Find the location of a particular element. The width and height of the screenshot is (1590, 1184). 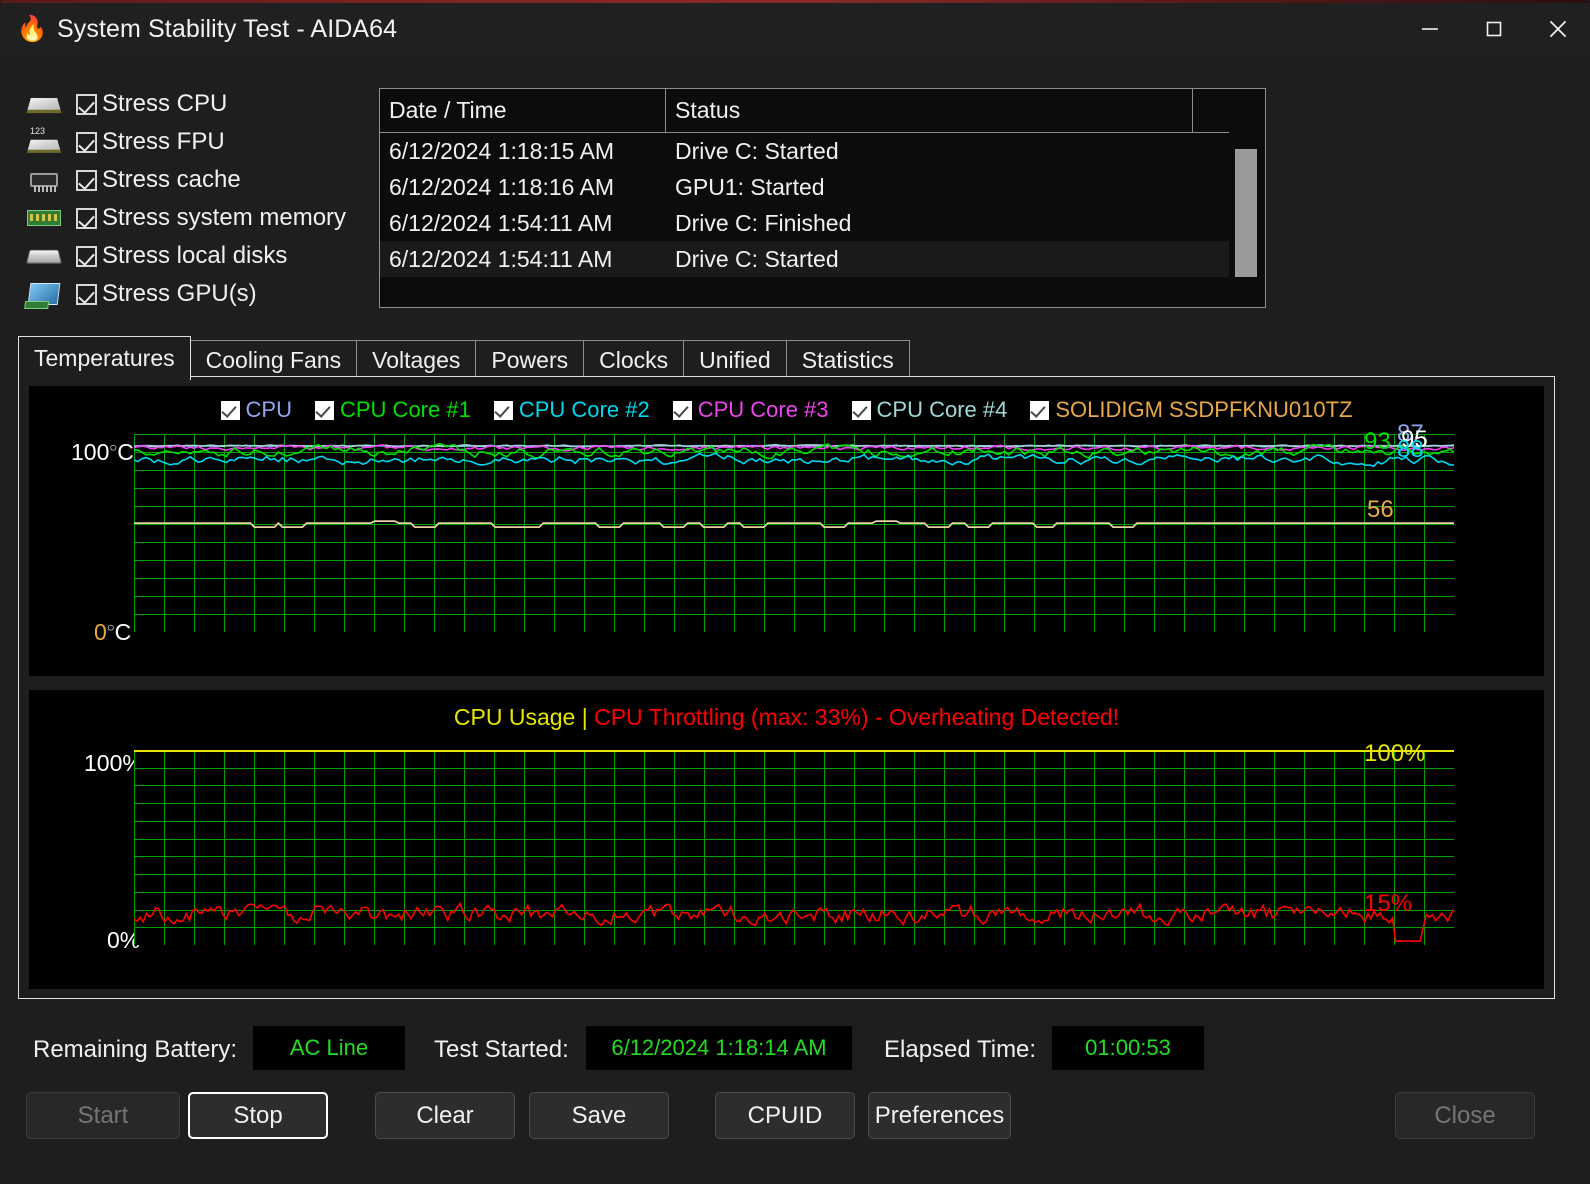

cpu-chip-icon is located at coordinates (44, 104).